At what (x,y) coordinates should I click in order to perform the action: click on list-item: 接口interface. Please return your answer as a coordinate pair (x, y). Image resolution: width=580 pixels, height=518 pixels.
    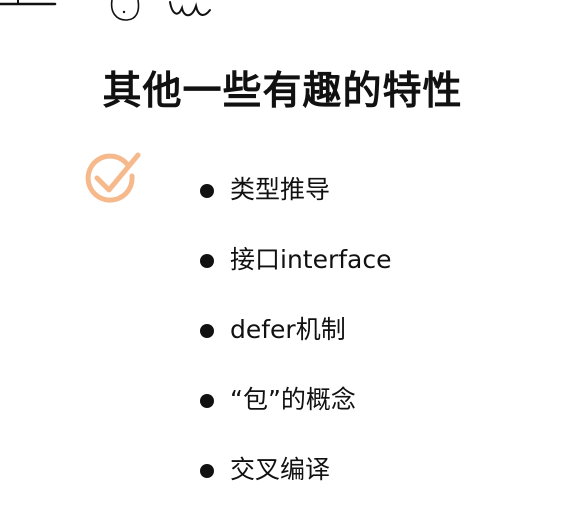
    Looking at the image, I should click on (296, 273).